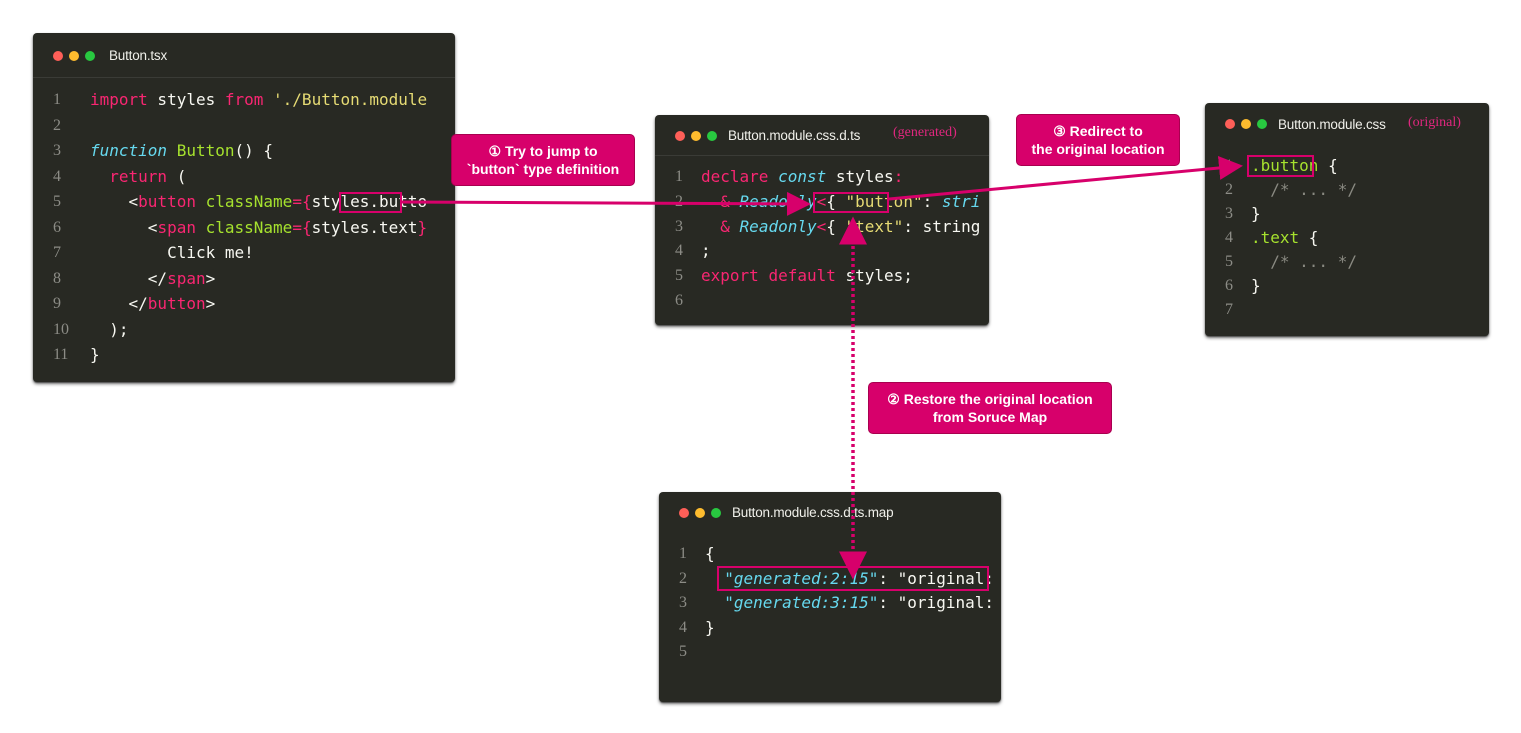 The height and width of the screenshot is (733, 1521). Describe the element at coordinates (1347, 238) in the screenshot. I see `code-line: 4 .text {` at that location.